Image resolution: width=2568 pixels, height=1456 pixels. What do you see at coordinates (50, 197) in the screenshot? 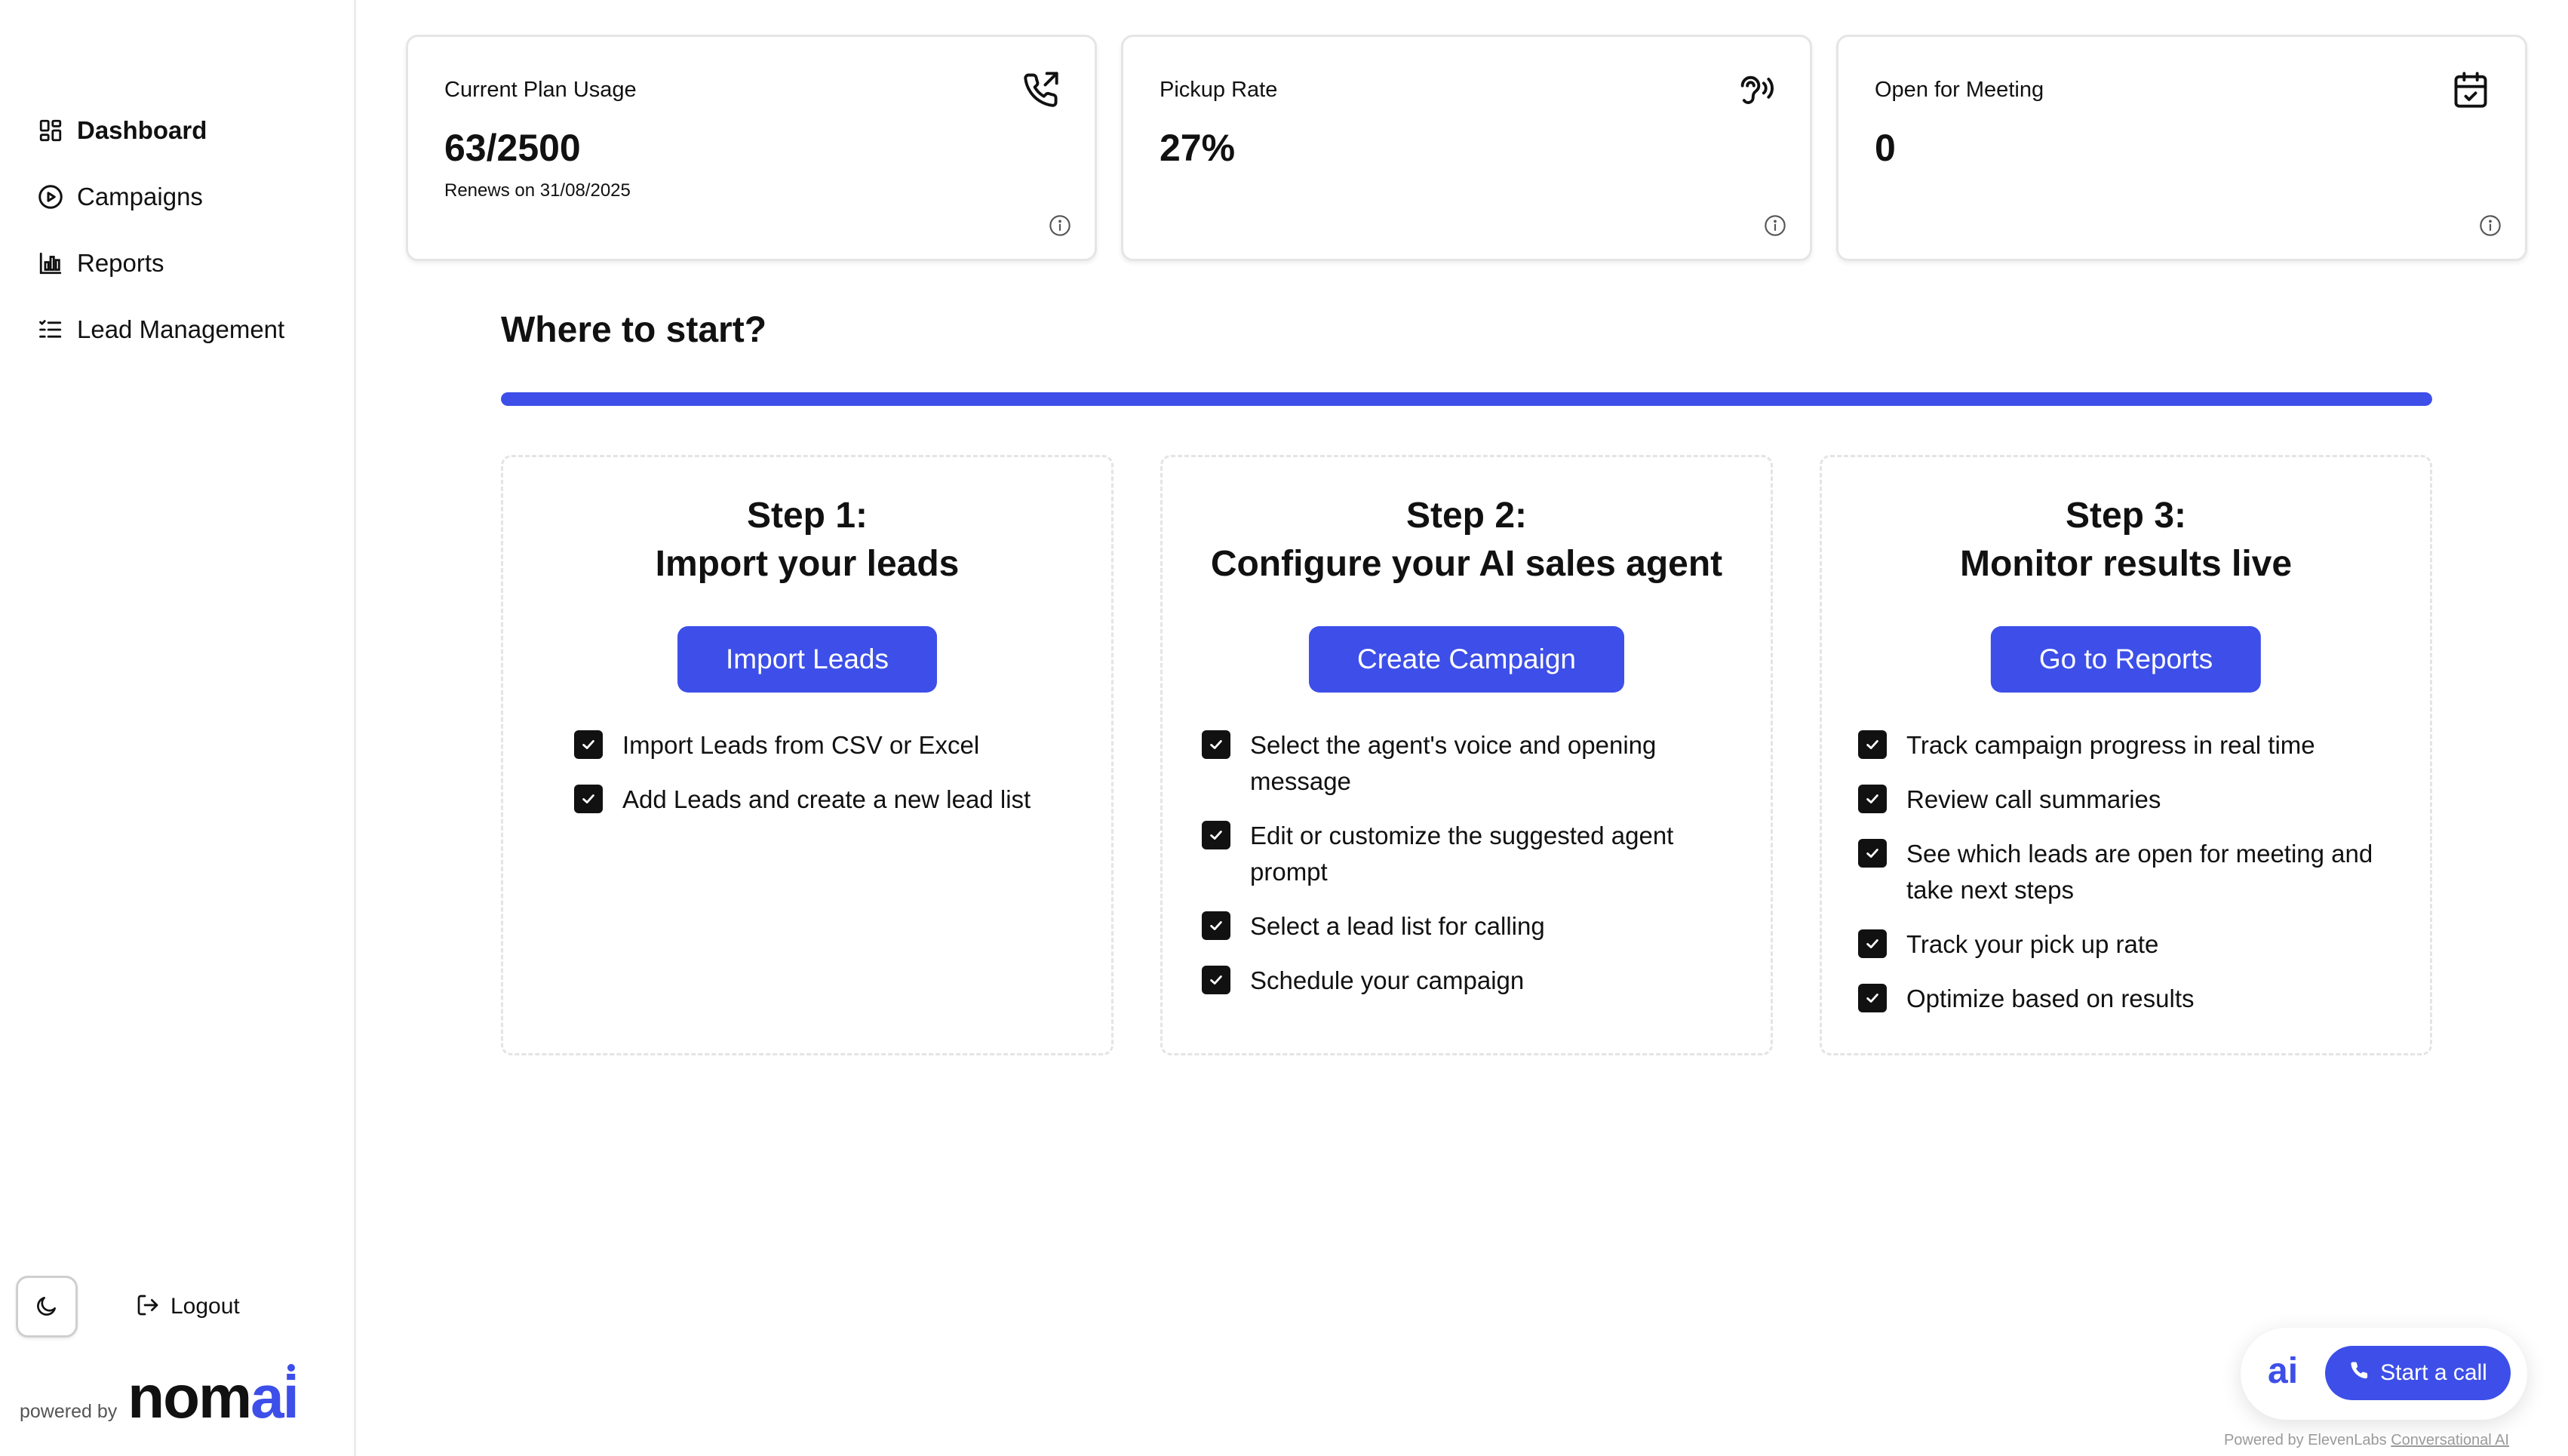
I see `play-circle-icon` at bounding box center [50, 197].